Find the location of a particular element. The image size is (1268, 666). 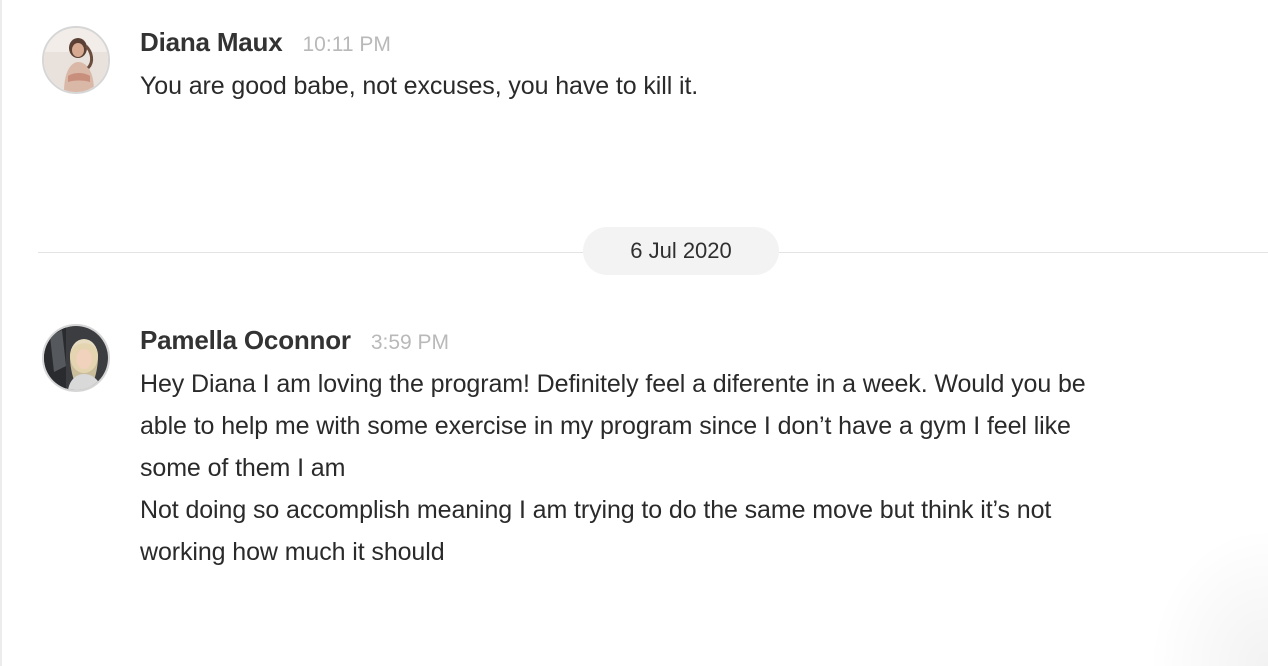

message-time: 3:59 PM is located at coordinates (410, 342).